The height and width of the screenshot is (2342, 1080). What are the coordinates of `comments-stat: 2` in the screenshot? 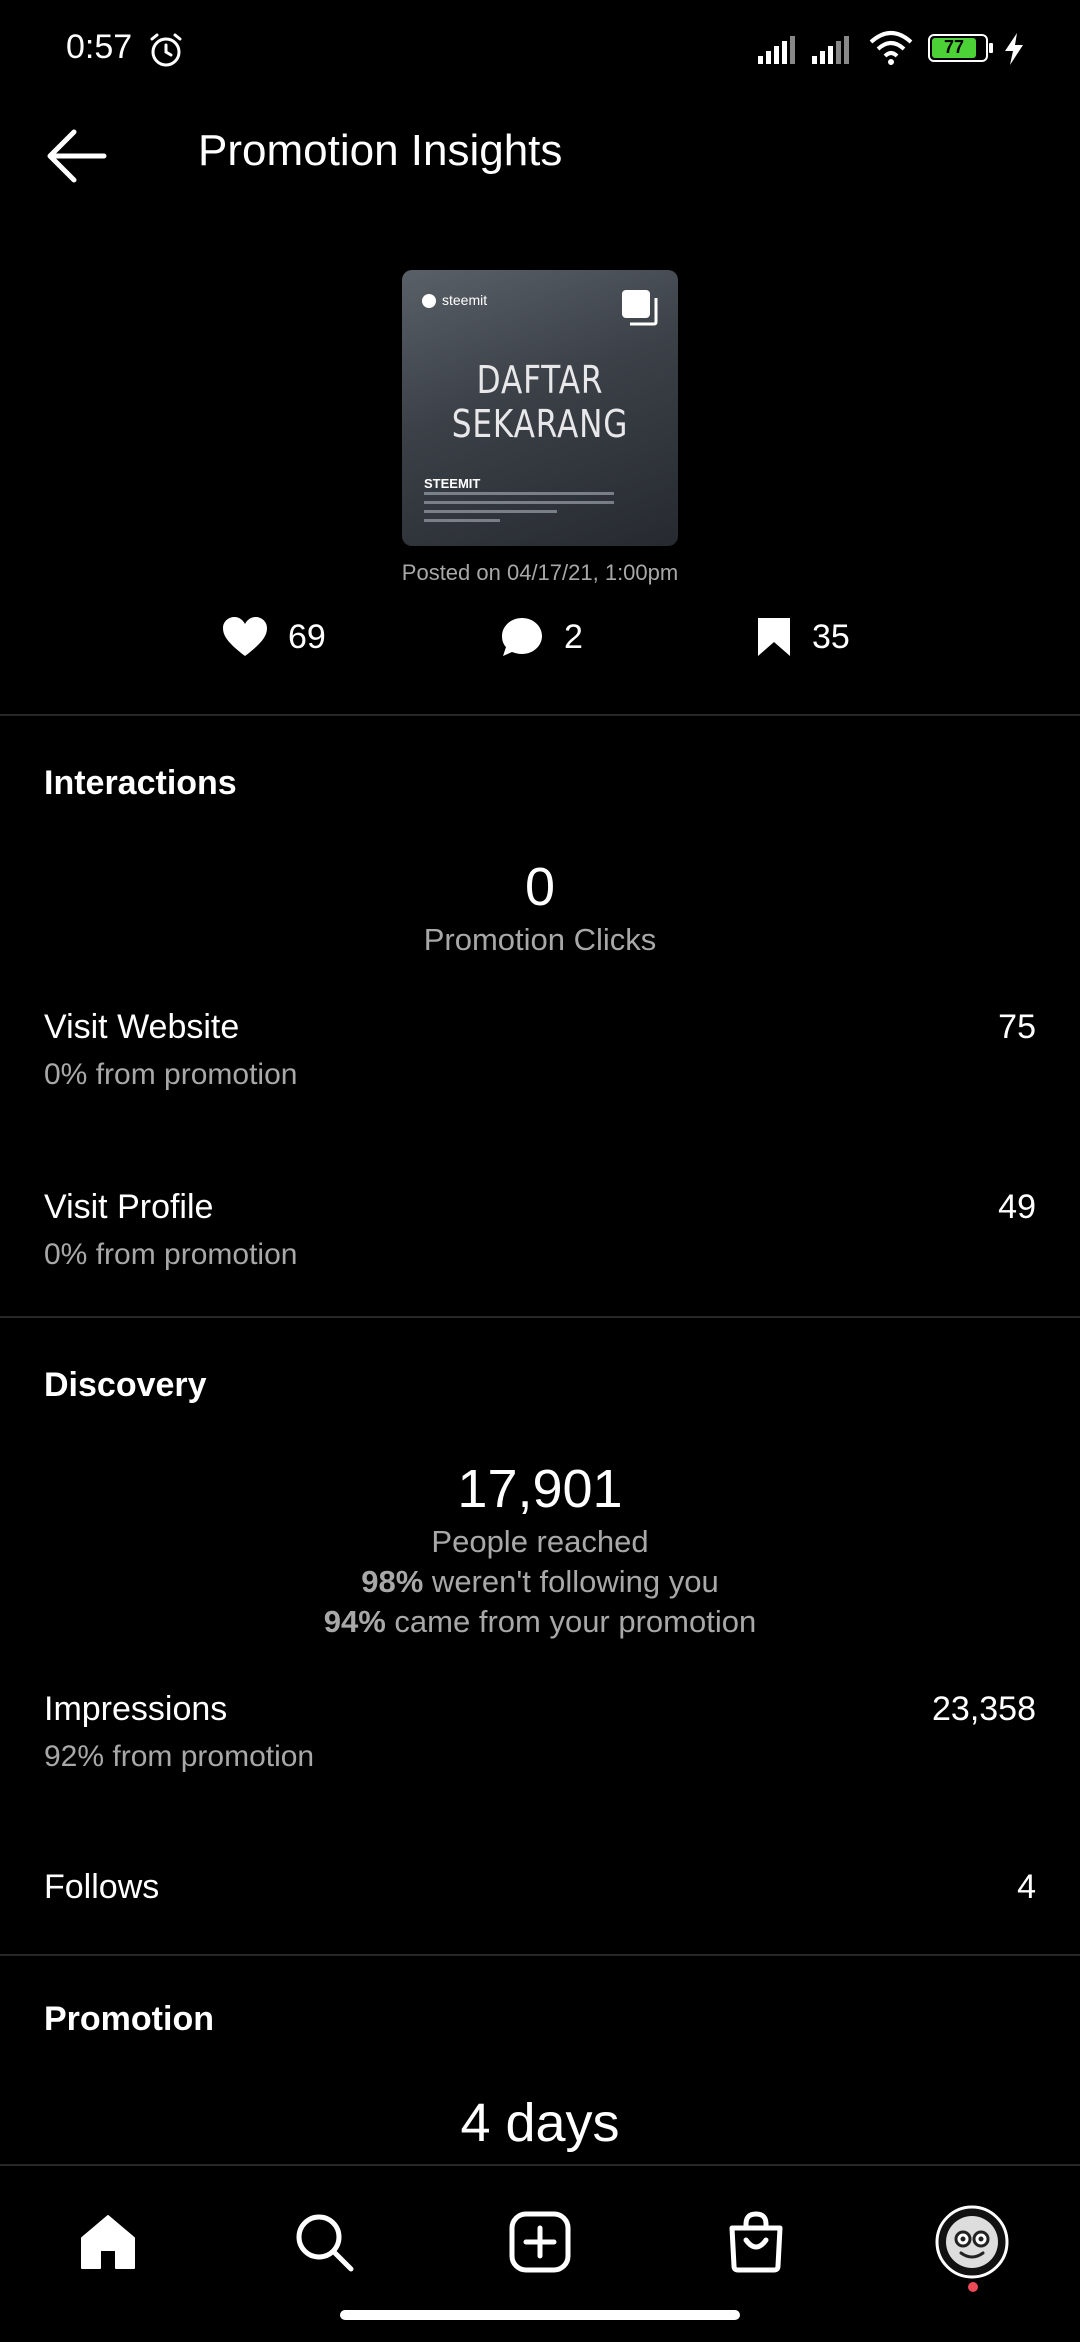 It's located at (541, 637).